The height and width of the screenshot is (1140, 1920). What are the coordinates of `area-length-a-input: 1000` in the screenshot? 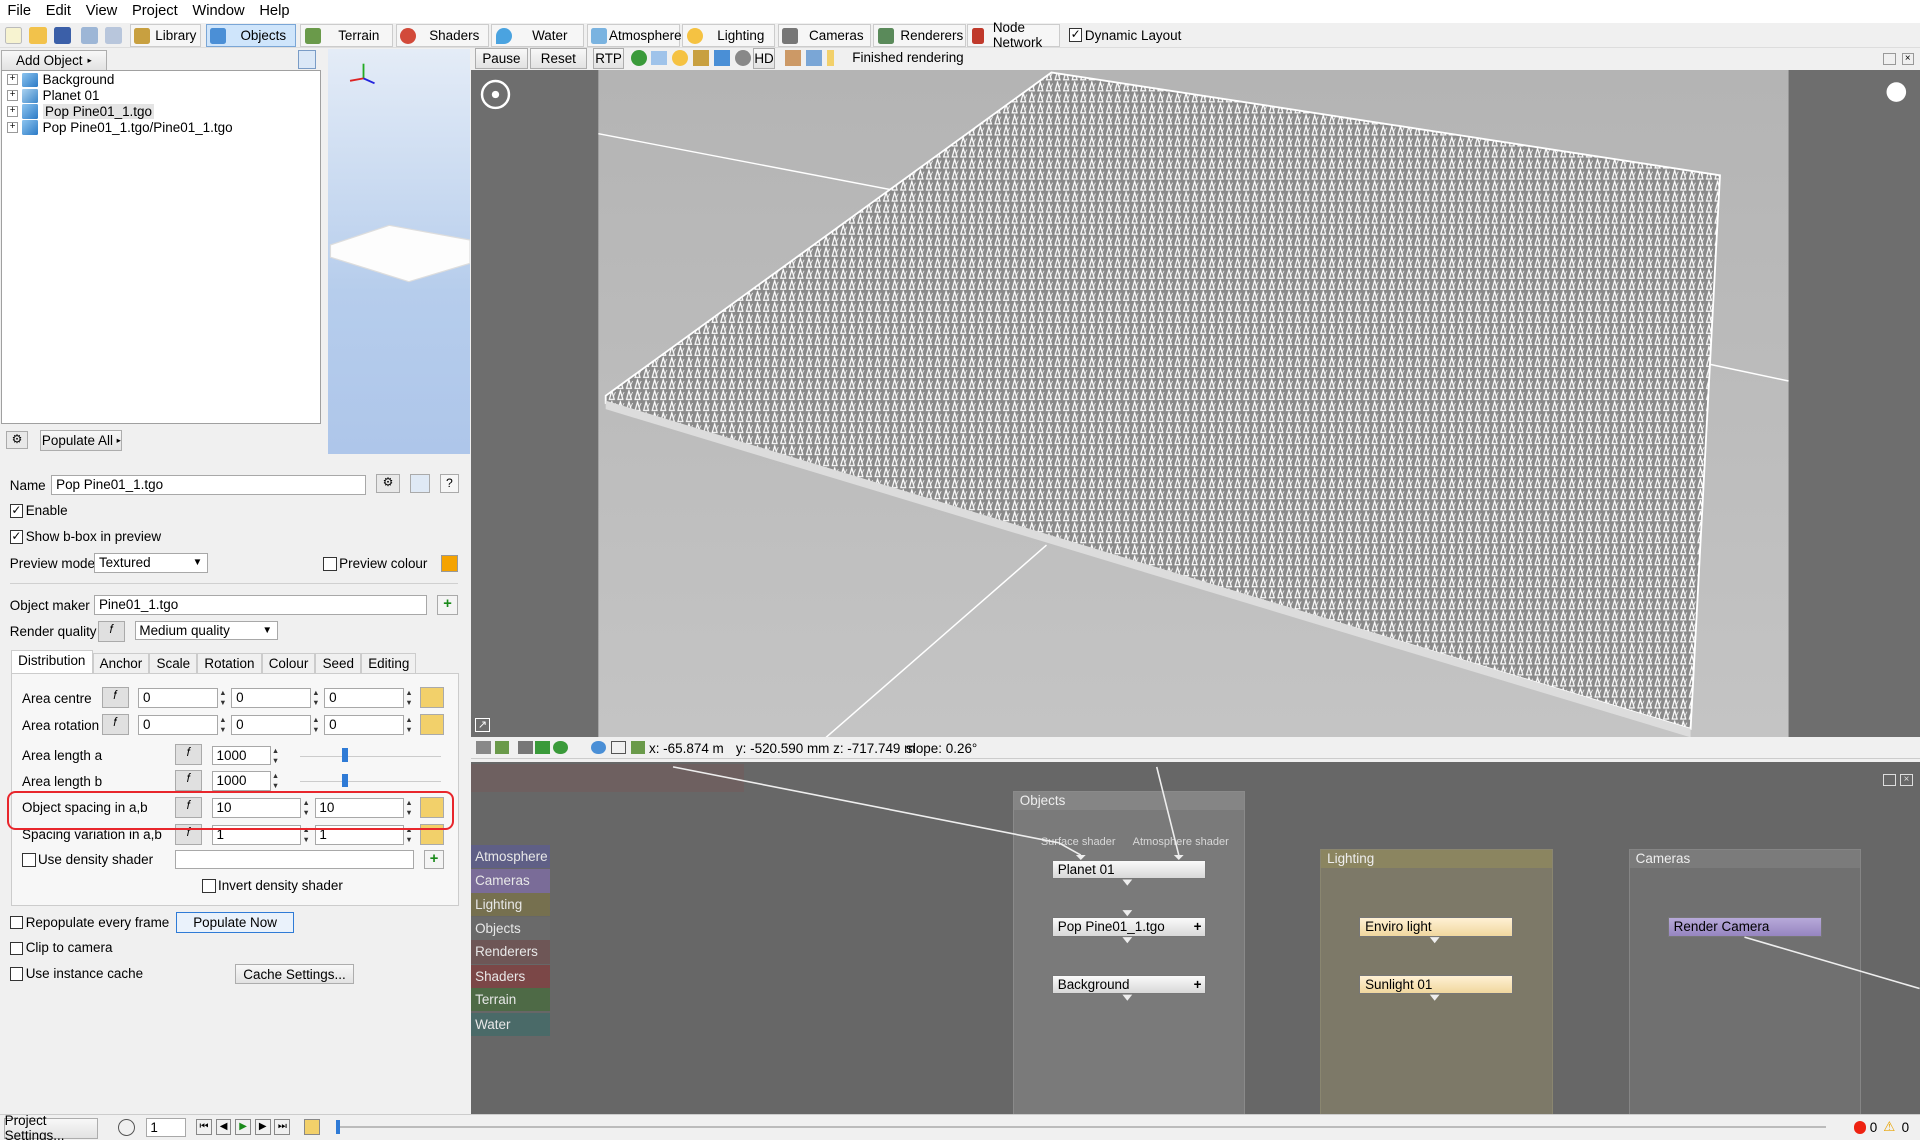 It's located at (241, 755).